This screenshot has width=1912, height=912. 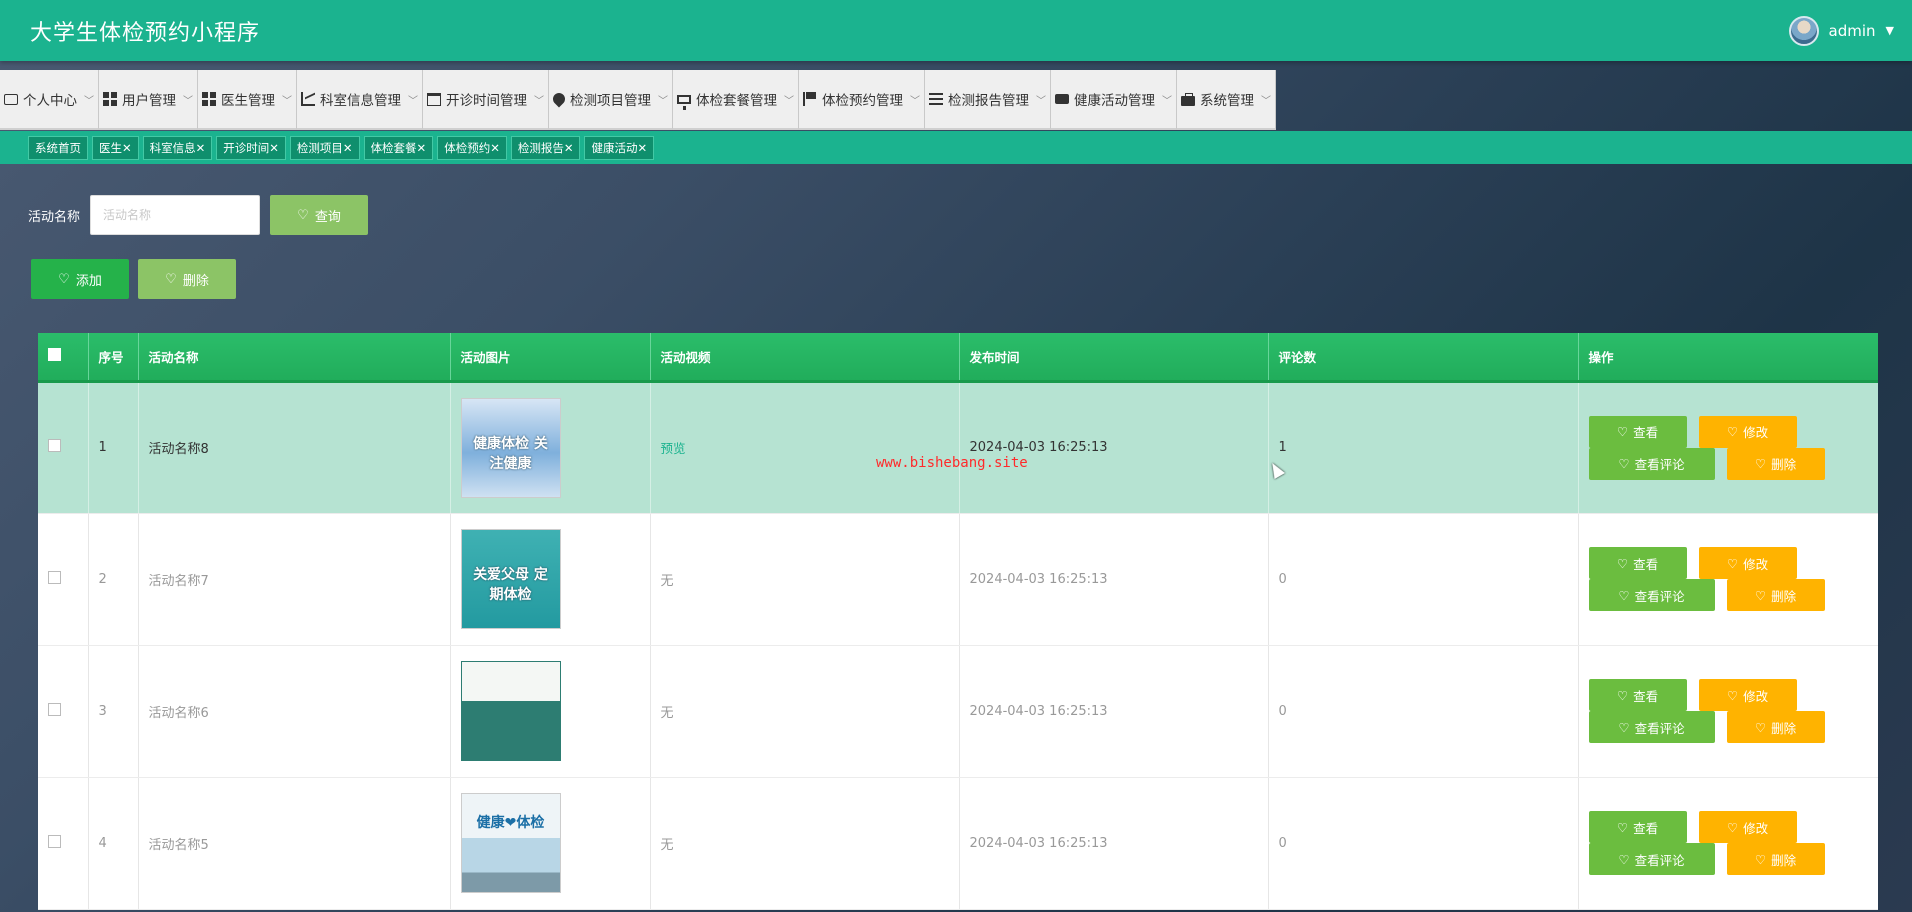 I want to click on avatar, so click(x=1803, y=30).